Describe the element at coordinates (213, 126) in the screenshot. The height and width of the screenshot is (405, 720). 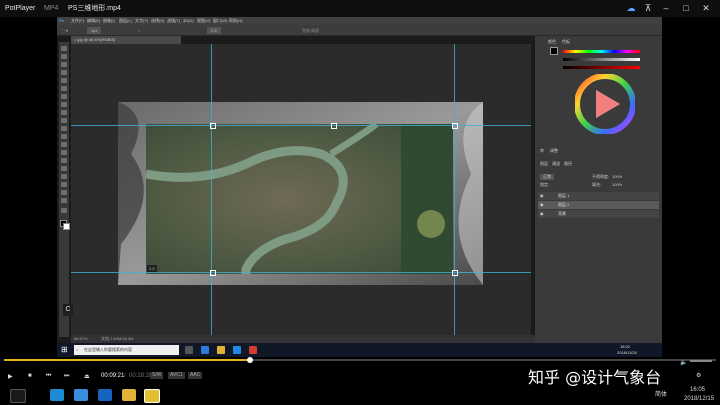
I see `transform-handle-tl` at that location.